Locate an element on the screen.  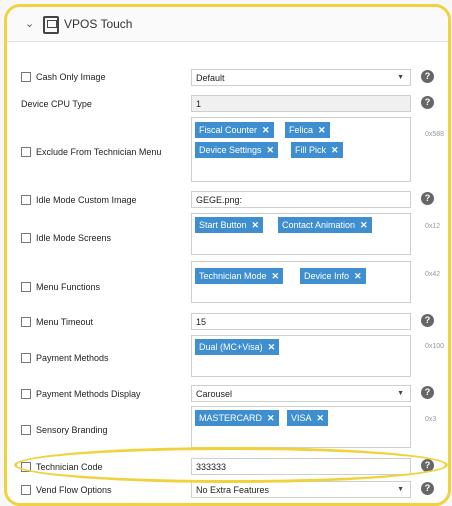
bitmask-value: 0x42 is located at coordinates (433, 274).